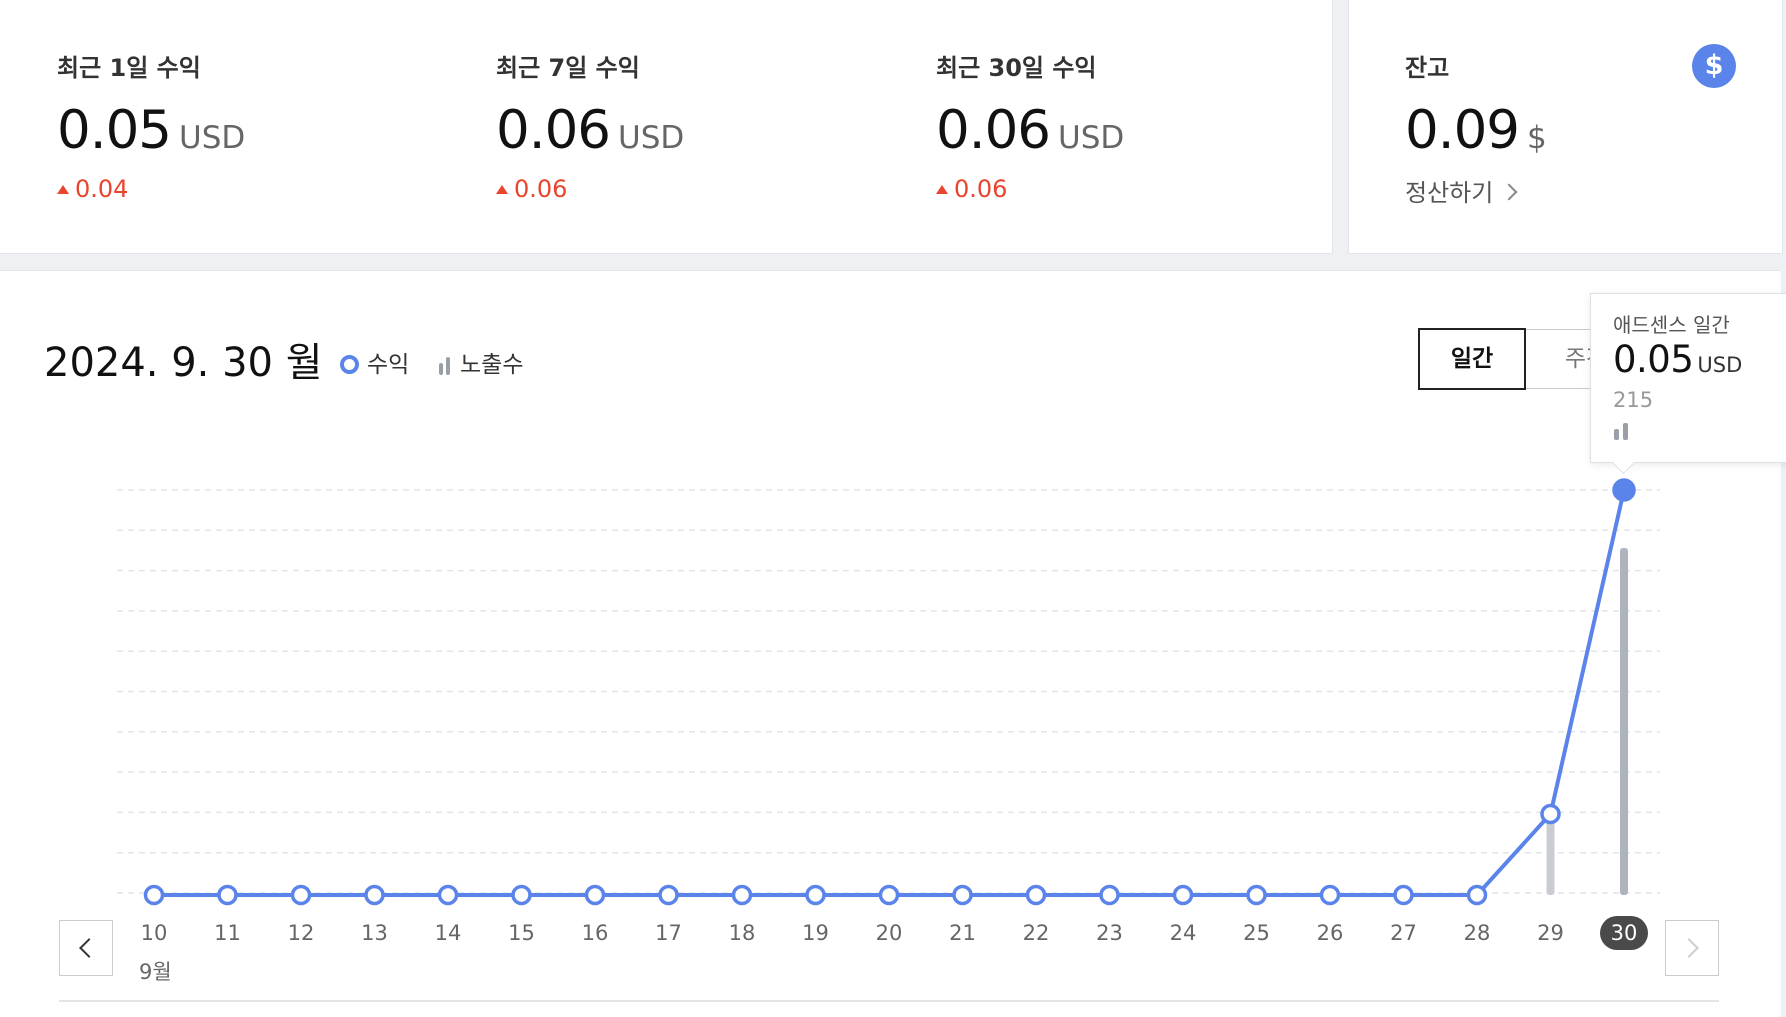  What do you see at coordinates (742, 933) in the screenshot?
I see `x-tick-label: 18` at bounding box center [742, 933].